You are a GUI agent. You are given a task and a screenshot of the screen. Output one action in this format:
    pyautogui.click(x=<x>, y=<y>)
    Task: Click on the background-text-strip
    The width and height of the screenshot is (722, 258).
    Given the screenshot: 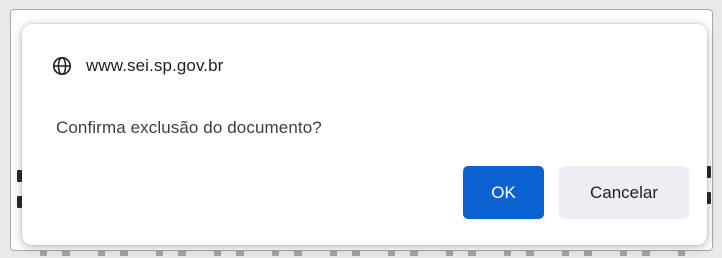 What is the action you would take?
    pyautogui.click(x=370, y=253)
    